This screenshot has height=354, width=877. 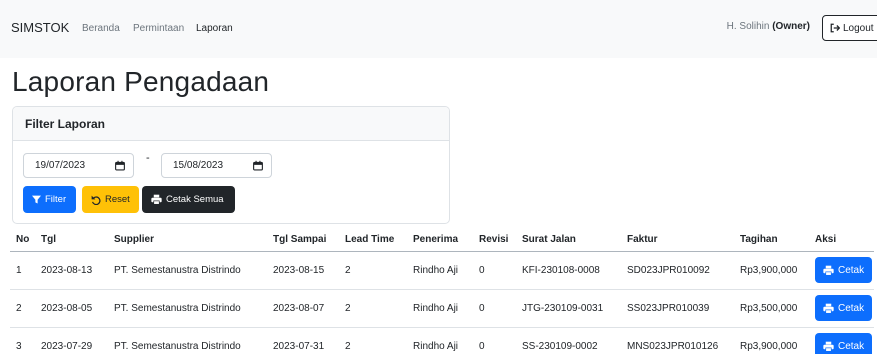 What do you see at coordinates (117, 199) in the screenshot?
I see `reset-label: Reset` at bounding box center [117, 199].